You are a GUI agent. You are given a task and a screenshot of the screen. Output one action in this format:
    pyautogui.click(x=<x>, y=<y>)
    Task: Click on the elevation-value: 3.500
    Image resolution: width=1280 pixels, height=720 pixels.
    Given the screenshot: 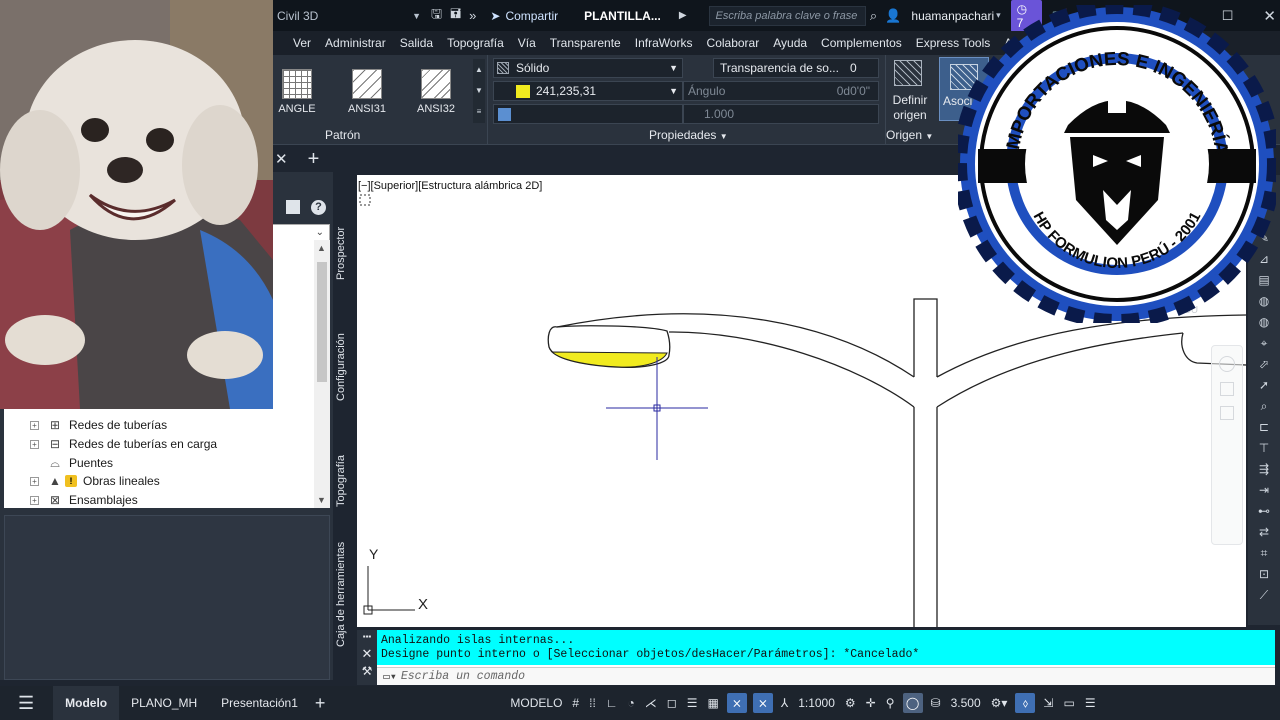 What is the action you would take?
    pyautogui.click(x=966, y=703)
    